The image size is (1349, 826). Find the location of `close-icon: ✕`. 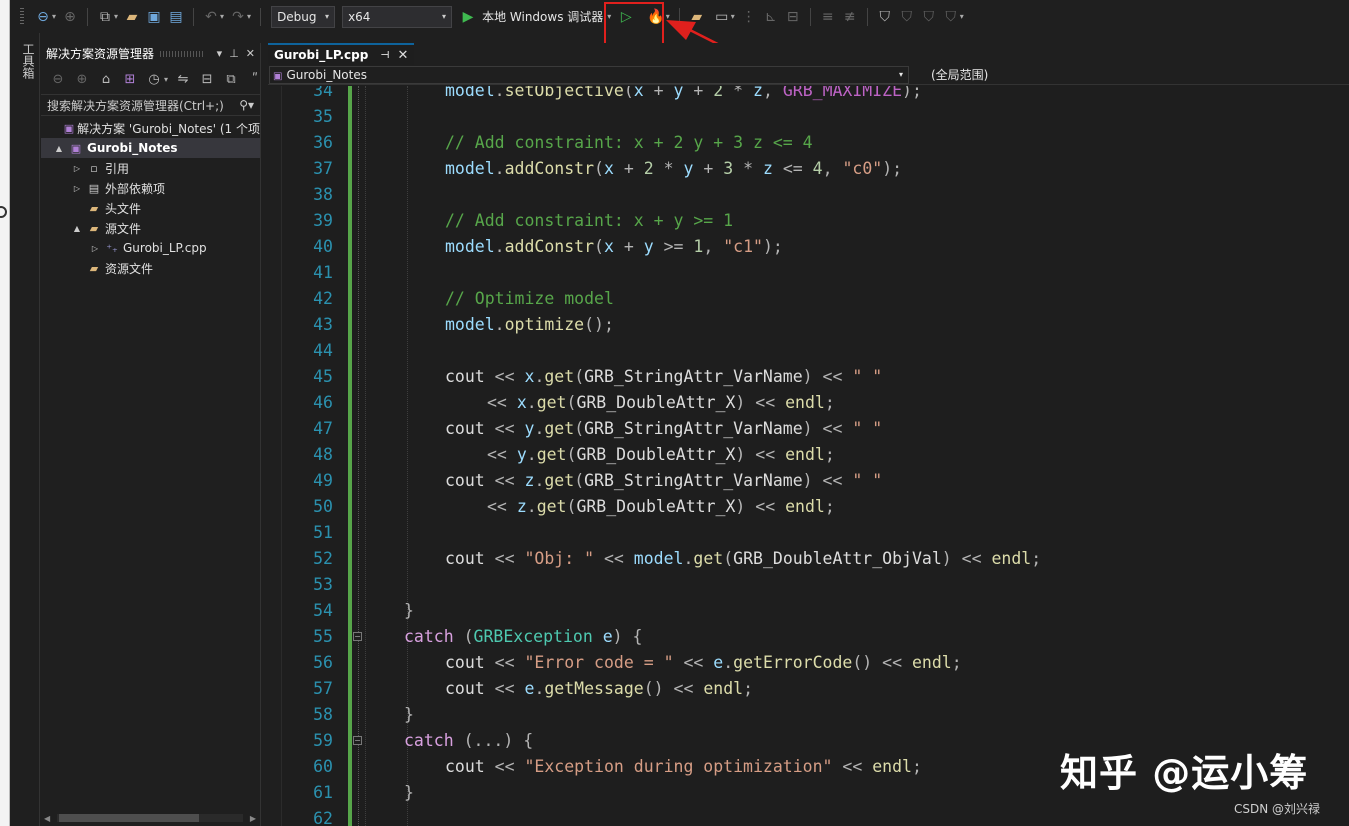

close-icon: ✕ is located at coordinates (250, 53).